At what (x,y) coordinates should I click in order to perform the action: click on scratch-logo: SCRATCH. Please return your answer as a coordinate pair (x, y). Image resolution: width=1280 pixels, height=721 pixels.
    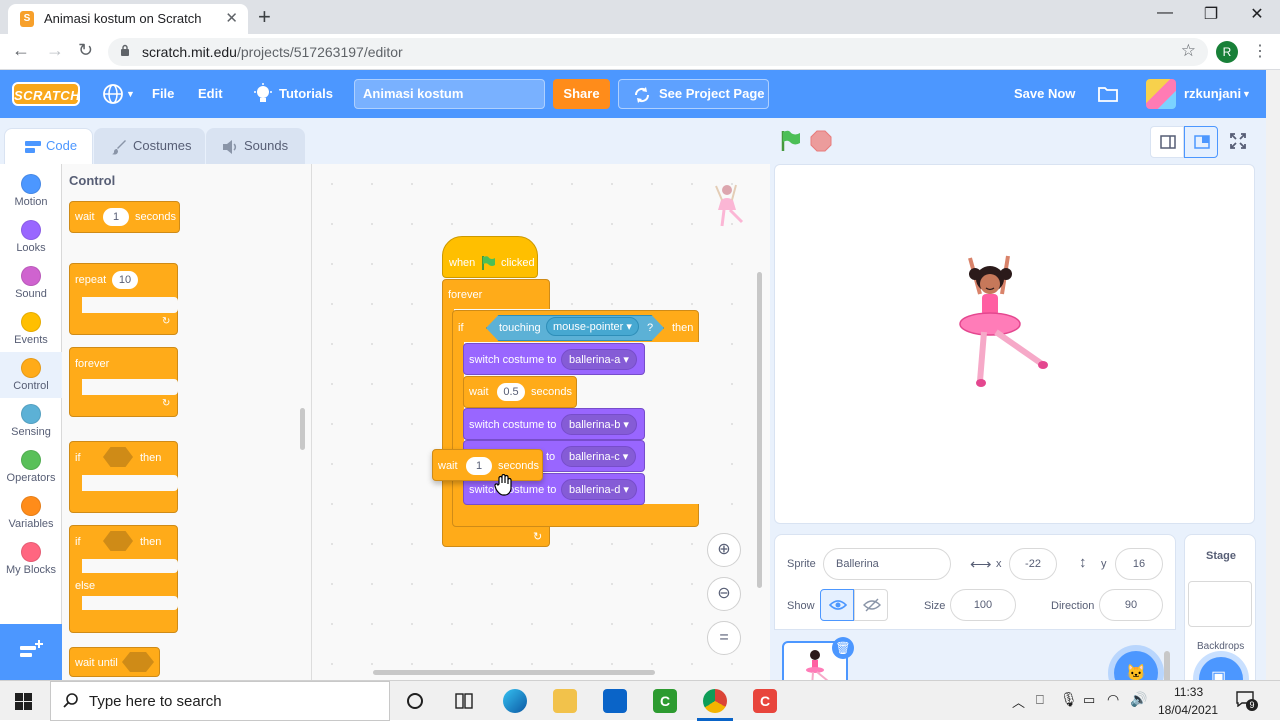
    Looking at the image, I should click on (46, 94).